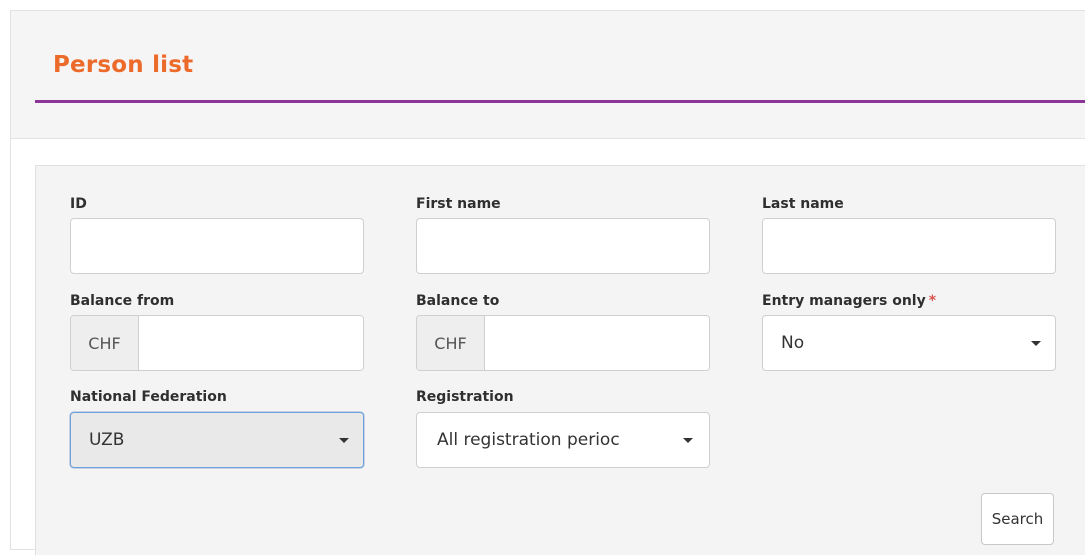 The width and height of the screenshot is (1085, 555). What do you see at coordinates (458, 301) in the screenshot?
I see `balance-to-label: Balance to` at bounding box center [458, 301].